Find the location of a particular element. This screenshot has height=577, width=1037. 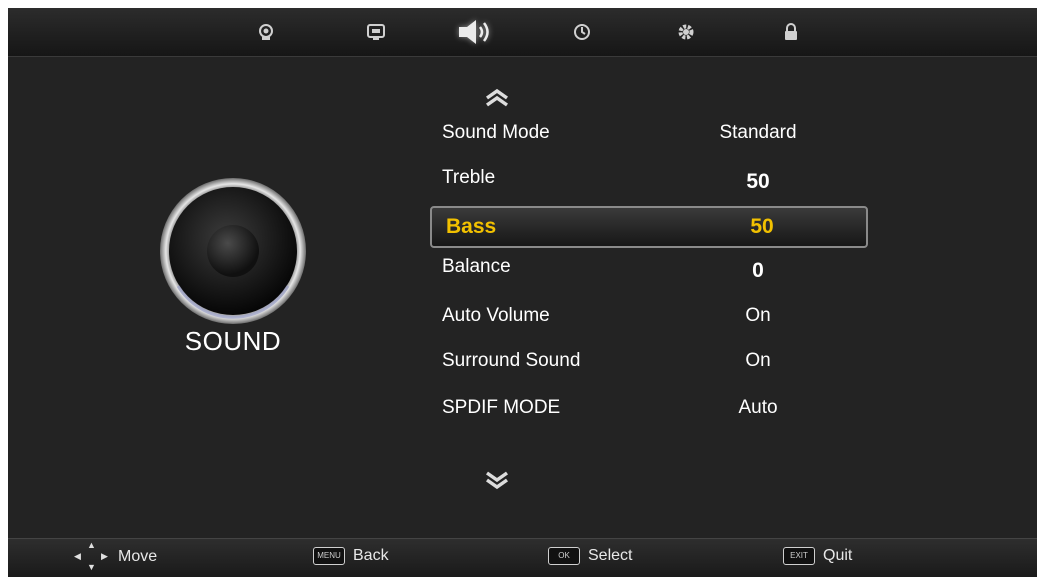

menu-tab-bar is located at coordinates (522, 32).